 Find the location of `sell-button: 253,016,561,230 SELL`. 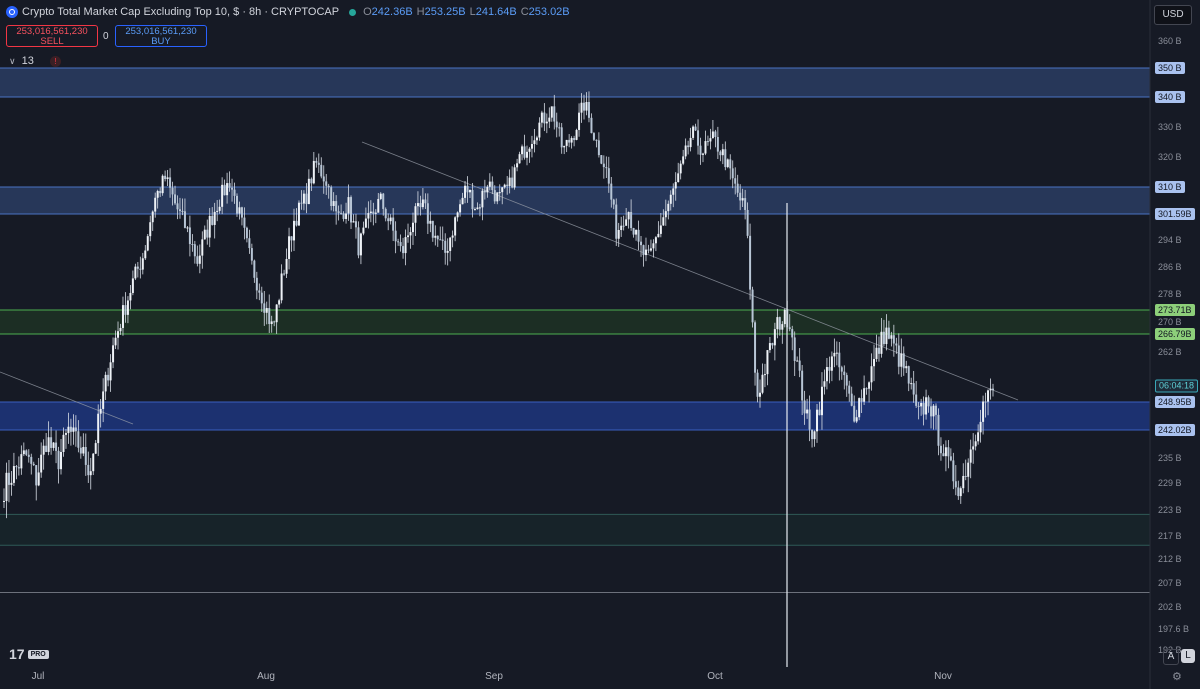

sell-button: 253,016,561,230 SELL is located at coordinates (52, 36).